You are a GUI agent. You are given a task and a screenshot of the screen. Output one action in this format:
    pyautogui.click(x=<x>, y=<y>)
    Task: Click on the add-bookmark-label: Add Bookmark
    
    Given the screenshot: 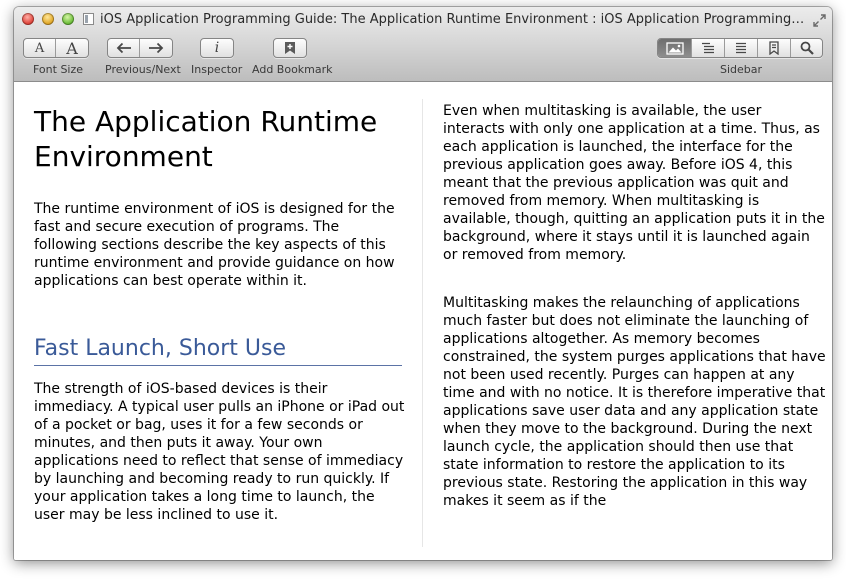 What is the action you would take?
    pyautogui.click(x=292, y=69)
    